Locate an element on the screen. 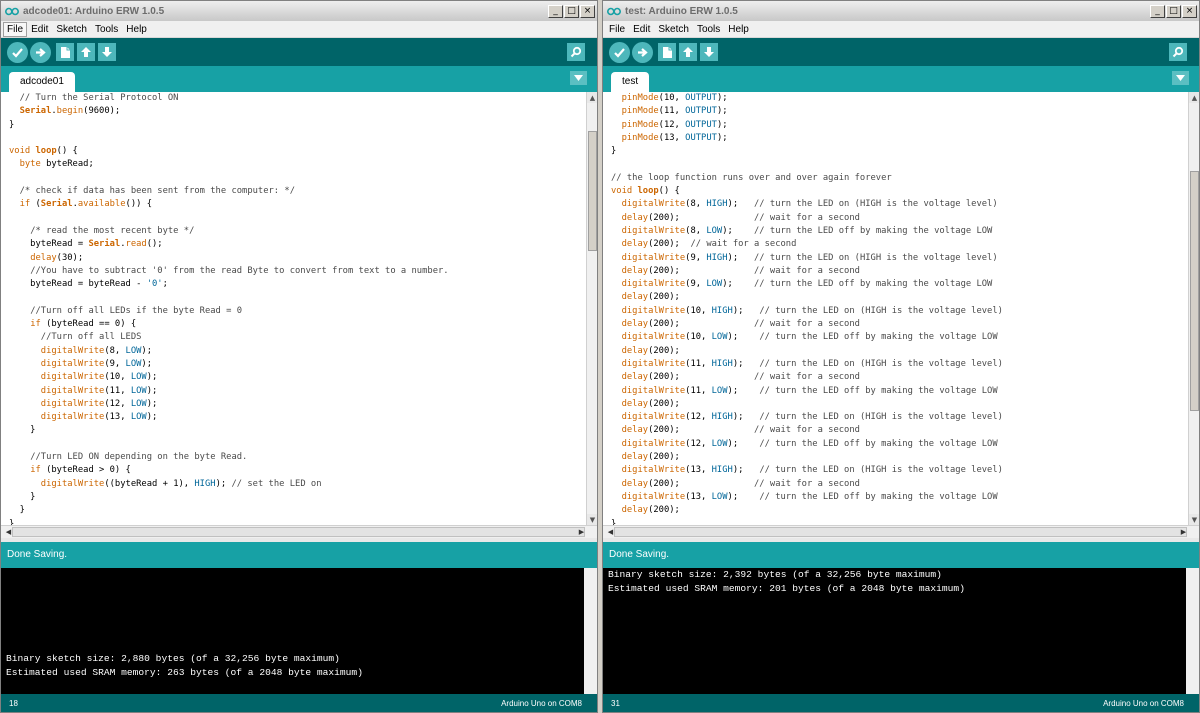  code-line: digitalWrite(10, LOW); is located at coordinates (99, 377).